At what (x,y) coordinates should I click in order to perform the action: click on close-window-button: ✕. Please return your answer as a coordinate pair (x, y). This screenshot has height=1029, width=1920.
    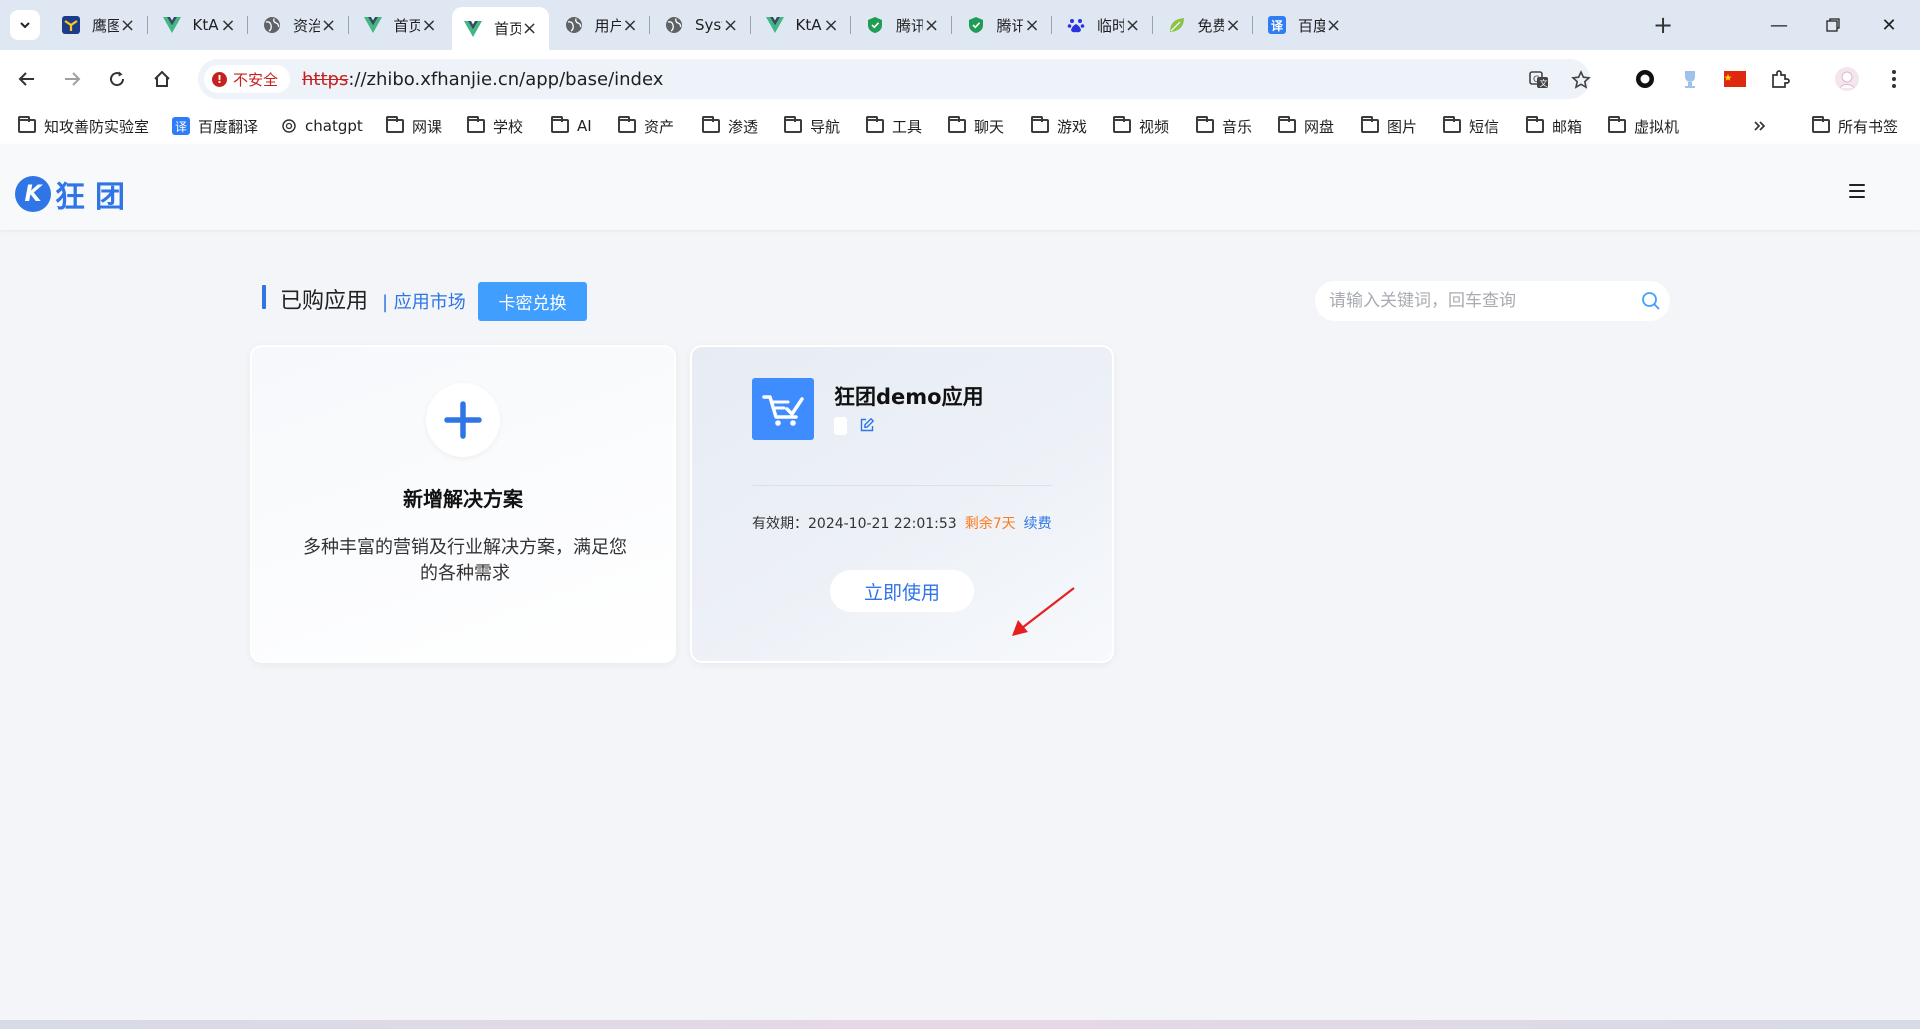
    Looking at the image, I should click on (1889, 25).